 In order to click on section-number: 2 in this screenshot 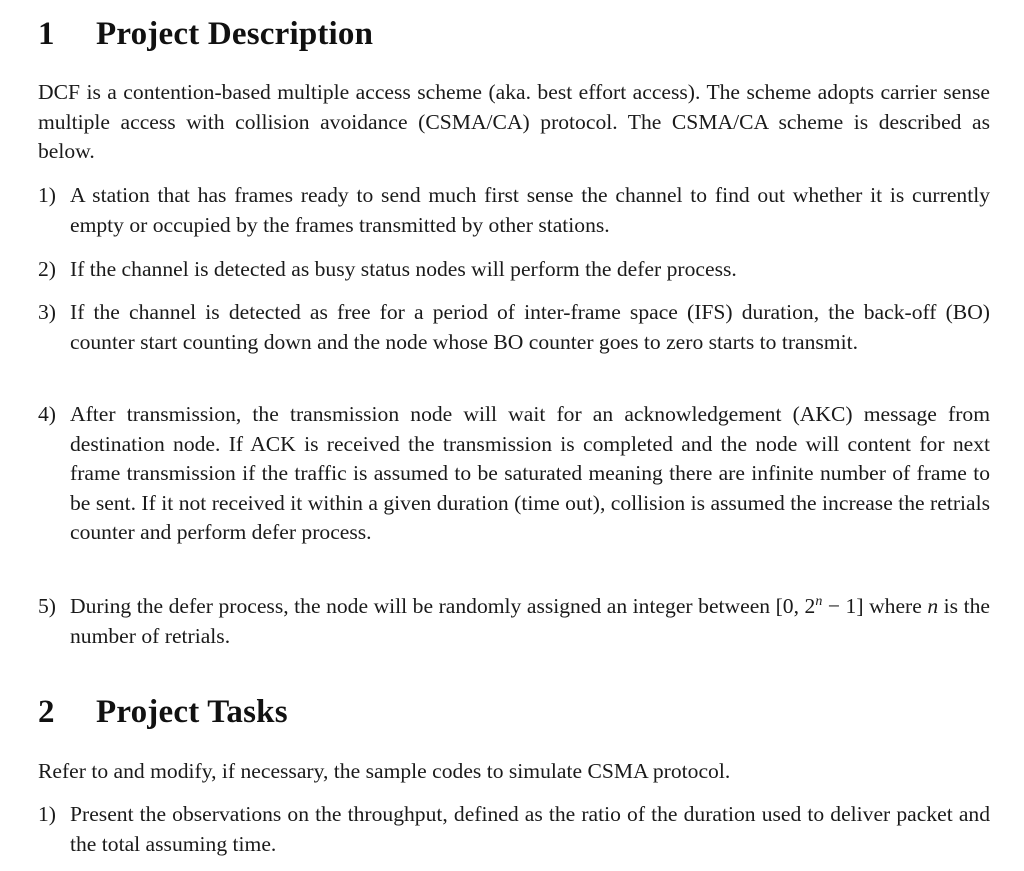, I will do `click(46, 712)`.